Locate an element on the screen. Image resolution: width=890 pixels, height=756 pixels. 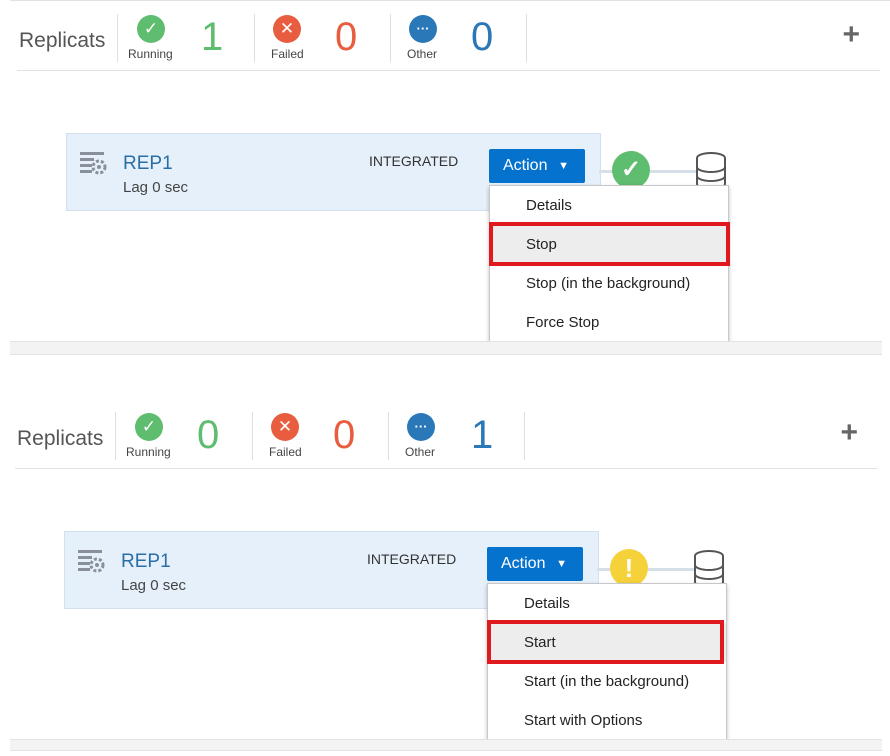
running-count: 1 is located at coordinates (212, 37).